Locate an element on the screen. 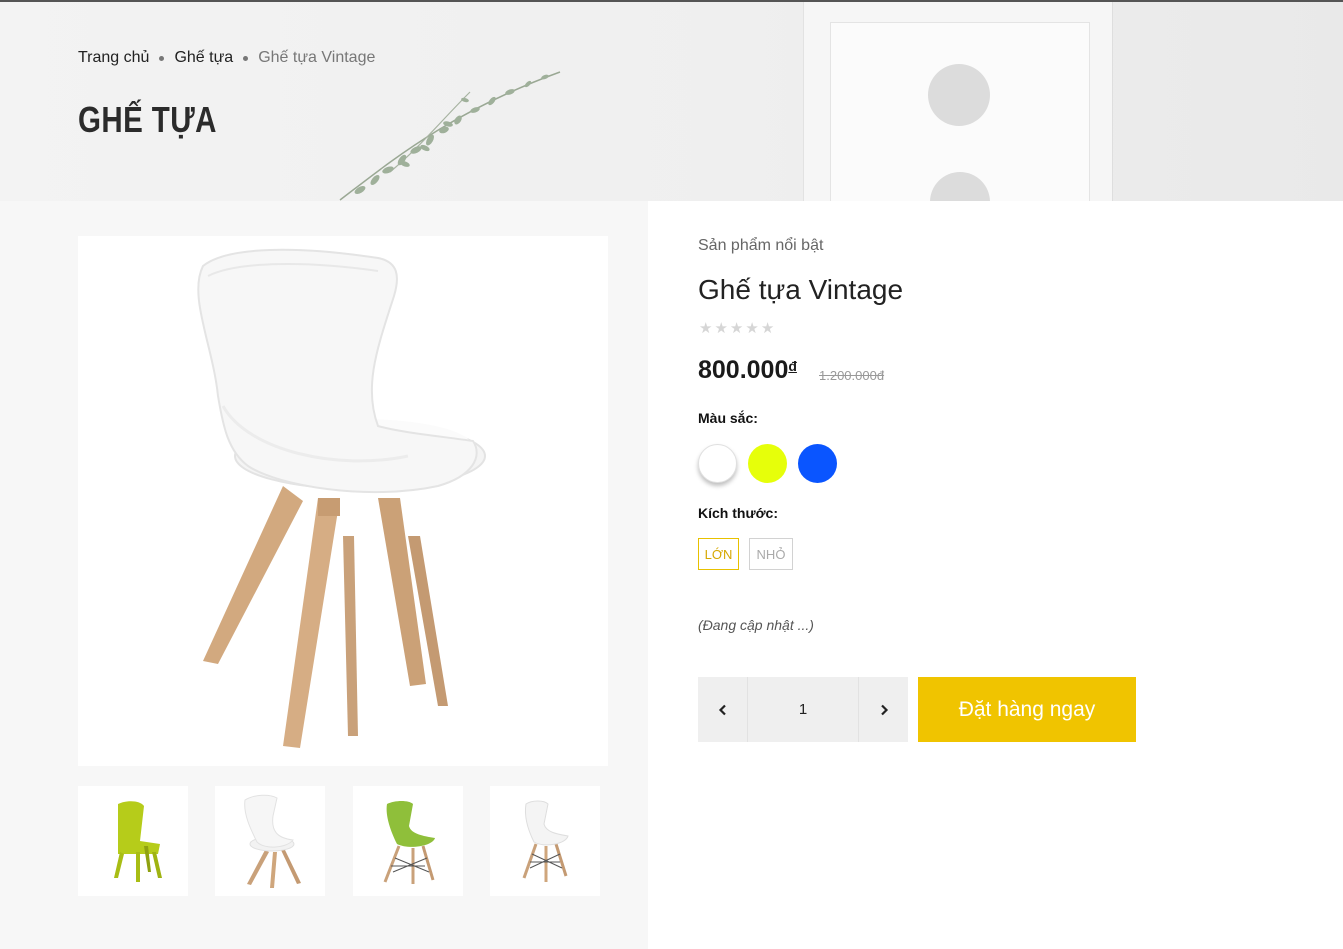 This screenshot has width=1343, height=949. decrease-quantity-button is located at coordinates (723, 709).